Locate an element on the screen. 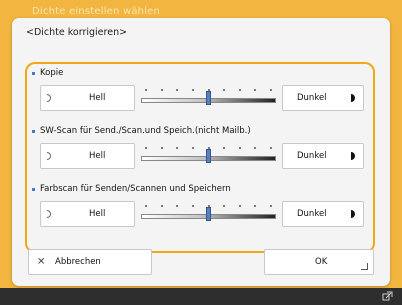 The image size is (402, 305). dark-button-sw-scan: Dunkel is located at coordinates (323, 156).